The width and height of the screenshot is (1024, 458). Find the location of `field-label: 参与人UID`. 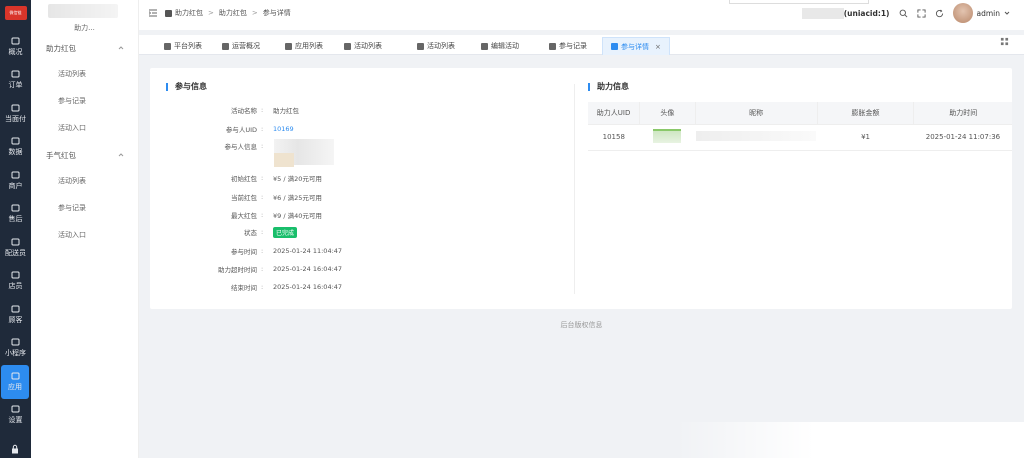

field-label: 参与人UID is located at coordinates (241, 130).